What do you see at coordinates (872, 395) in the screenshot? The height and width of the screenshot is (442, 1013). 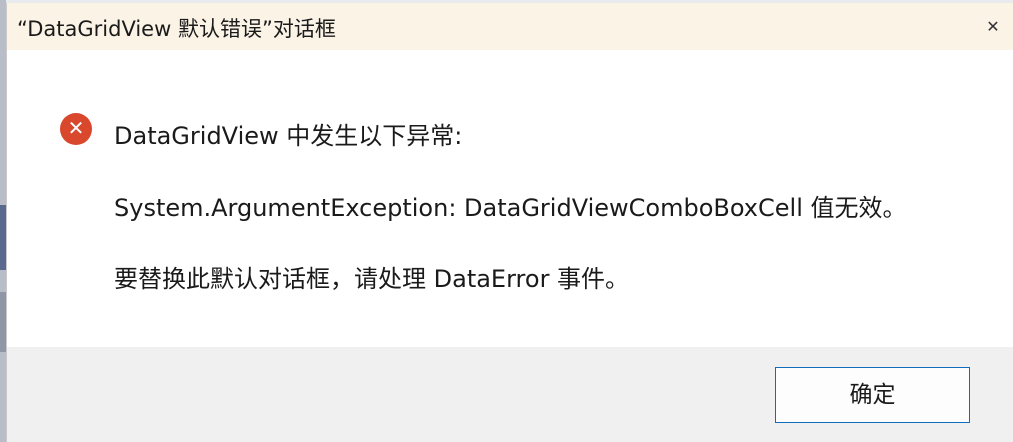 I see `ok-button: 确定` at bounding box center [872, 395].